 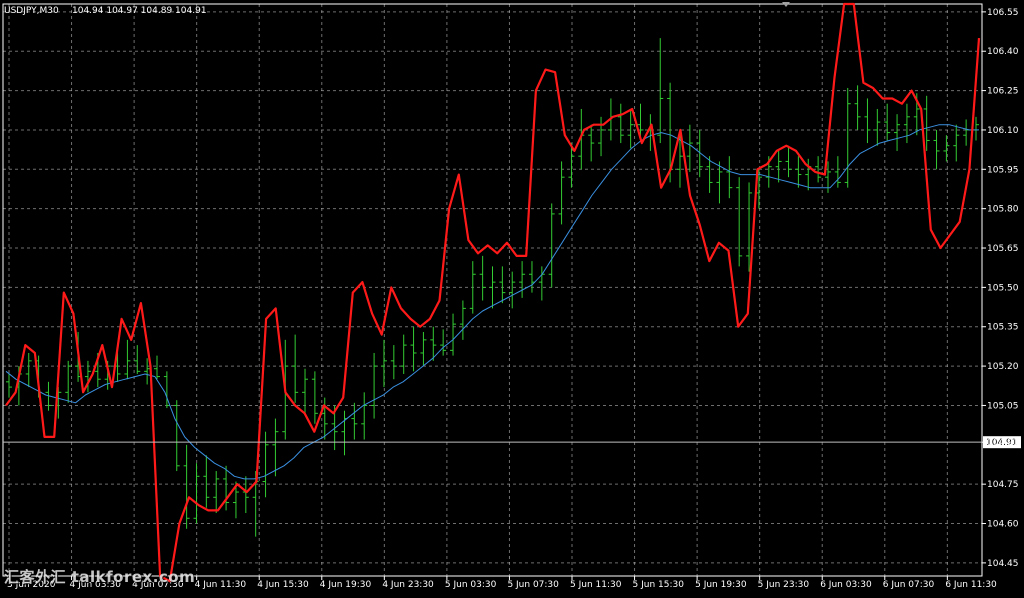 I want to click on y-tick-label: 105.50, so click(x=1003, y=288).